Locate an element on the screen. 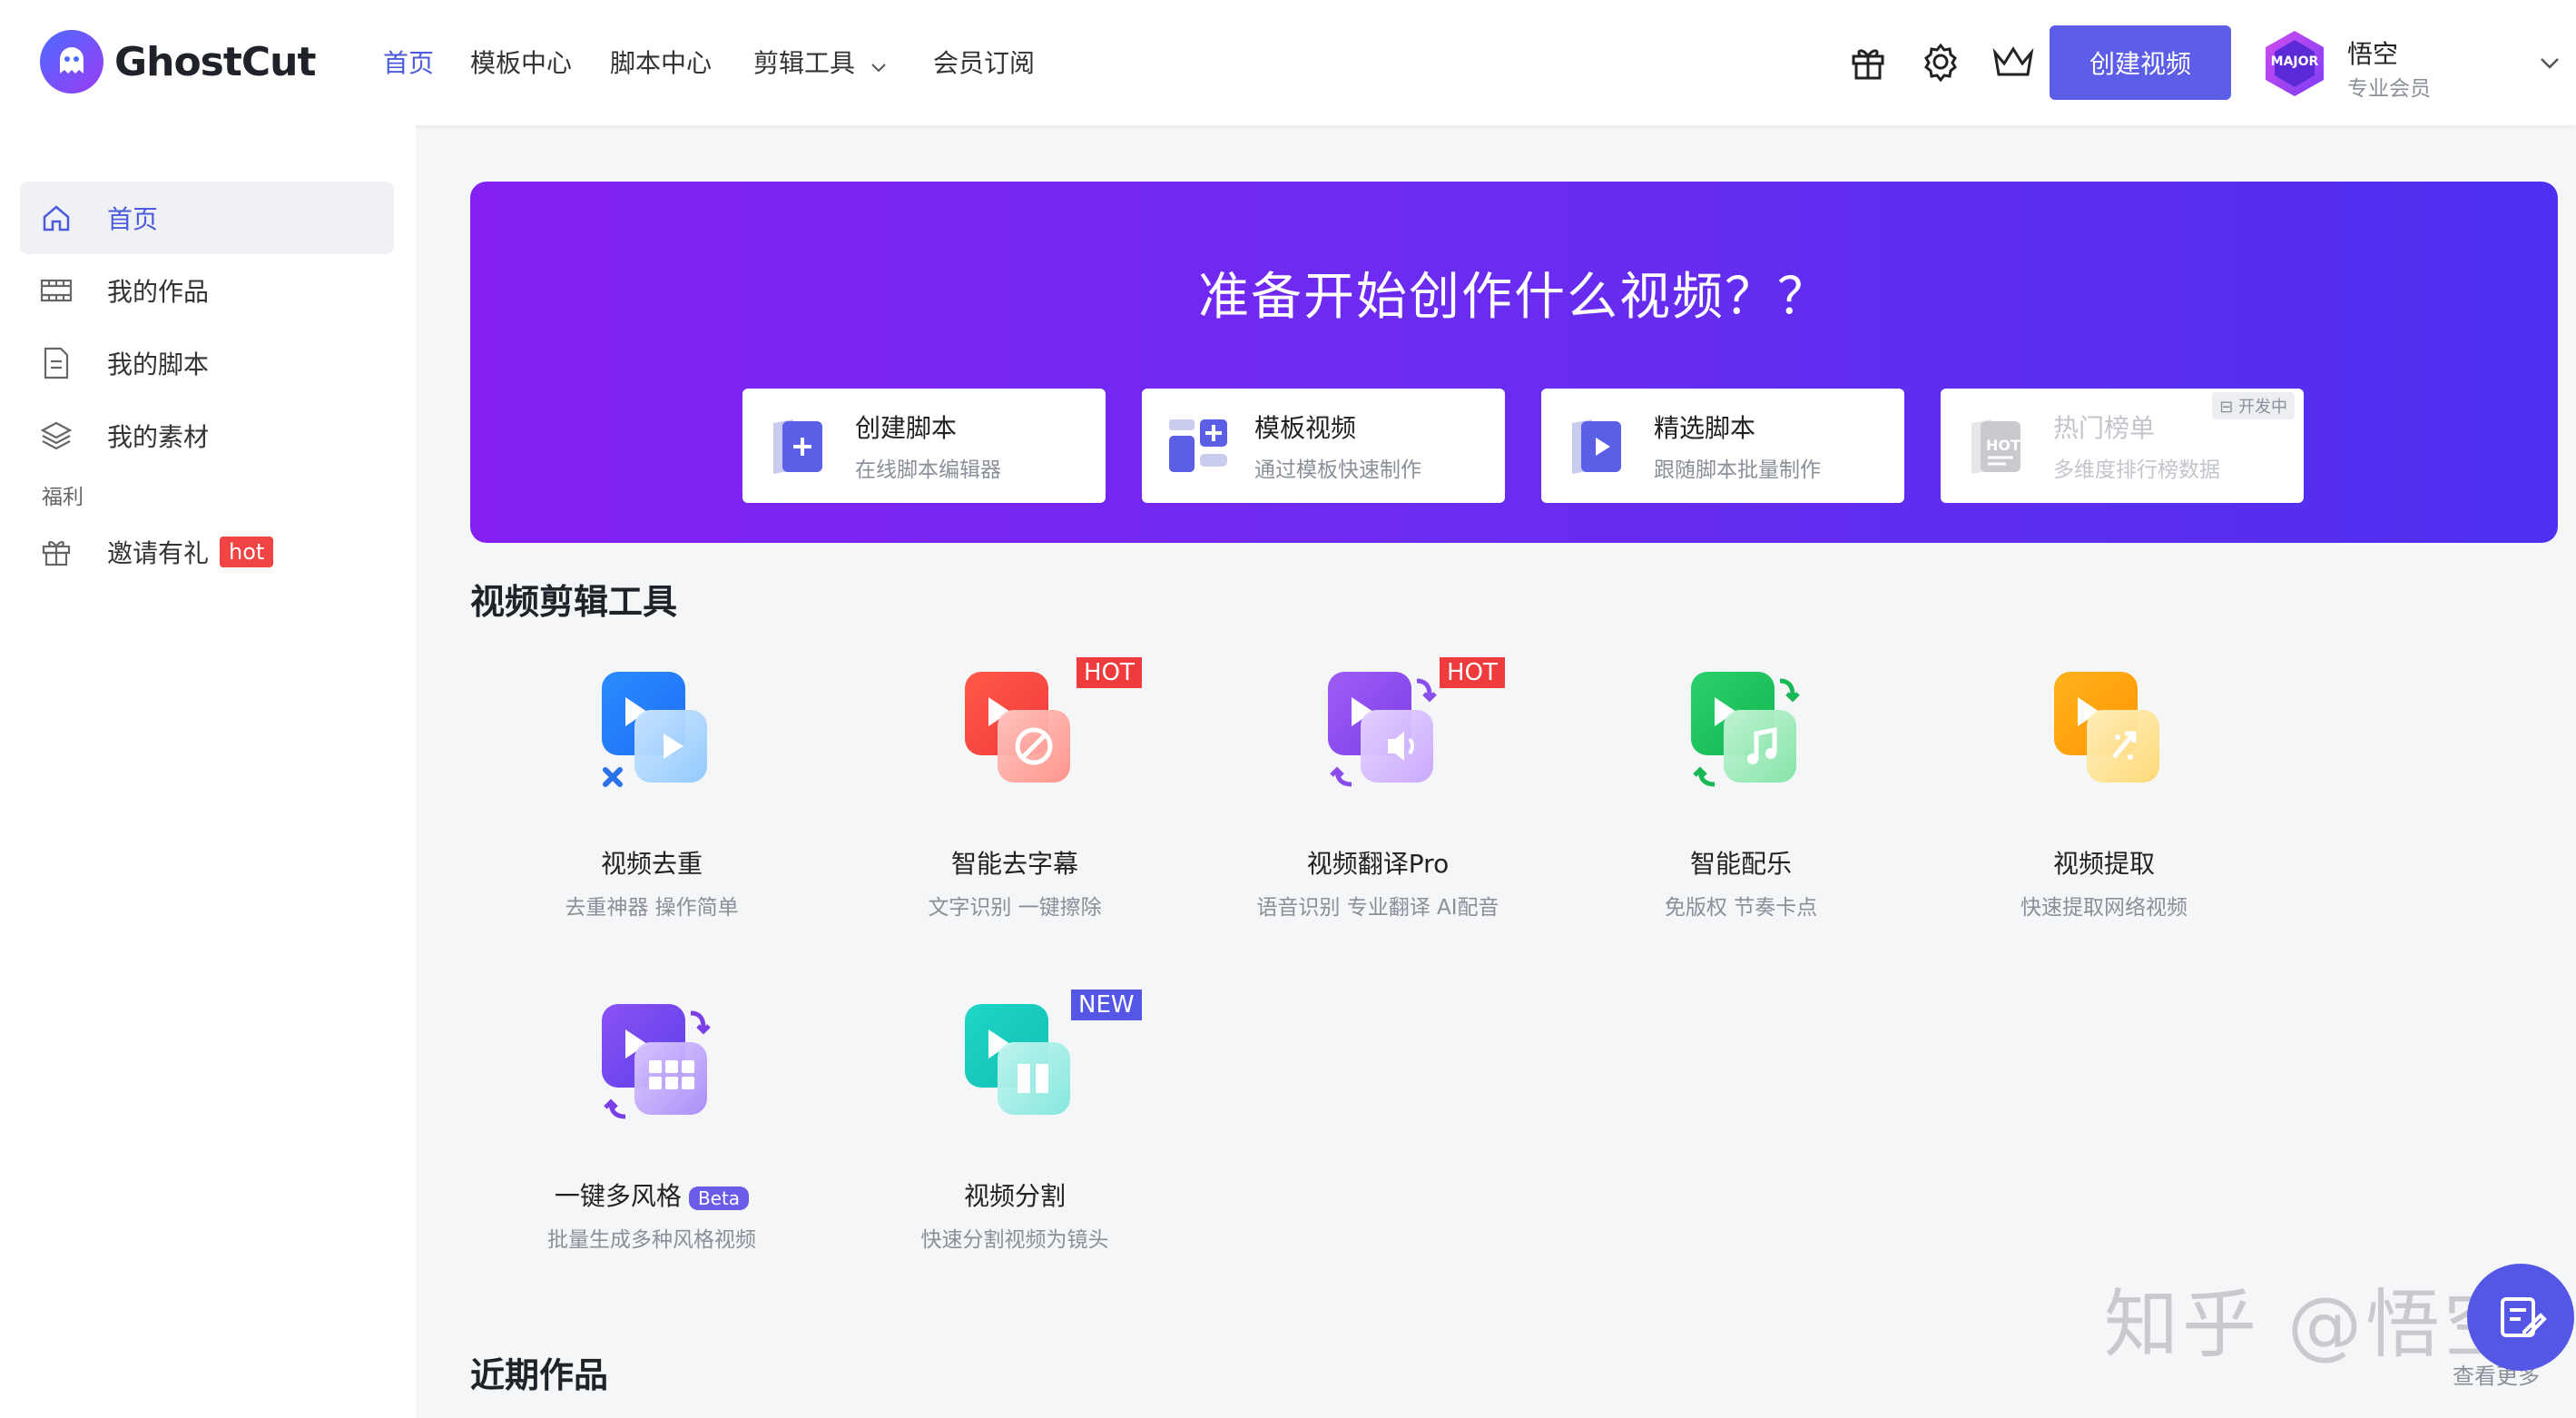 Image resolution: width=2576 pixels, height=1418 pixels. sidebar-item-my-works: 我的作品 is located at coordinates (207, 290).